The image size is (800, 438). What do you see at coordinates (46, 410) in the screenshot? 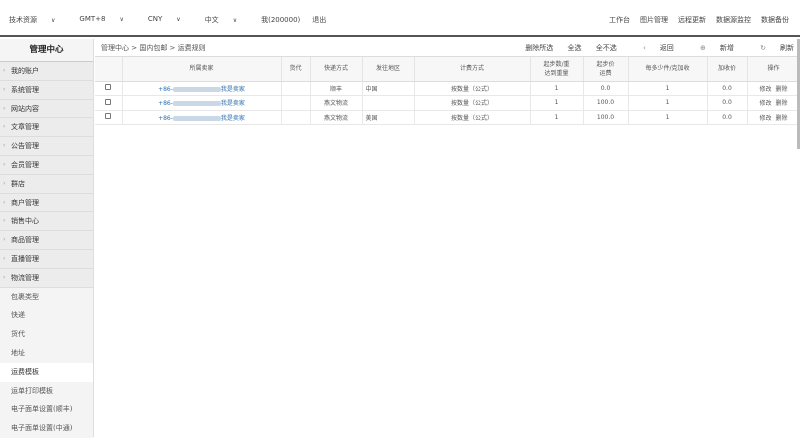
I see `sidebar-subitem: 电子面单设置(顺丰)` at bounding box center [46, 410].